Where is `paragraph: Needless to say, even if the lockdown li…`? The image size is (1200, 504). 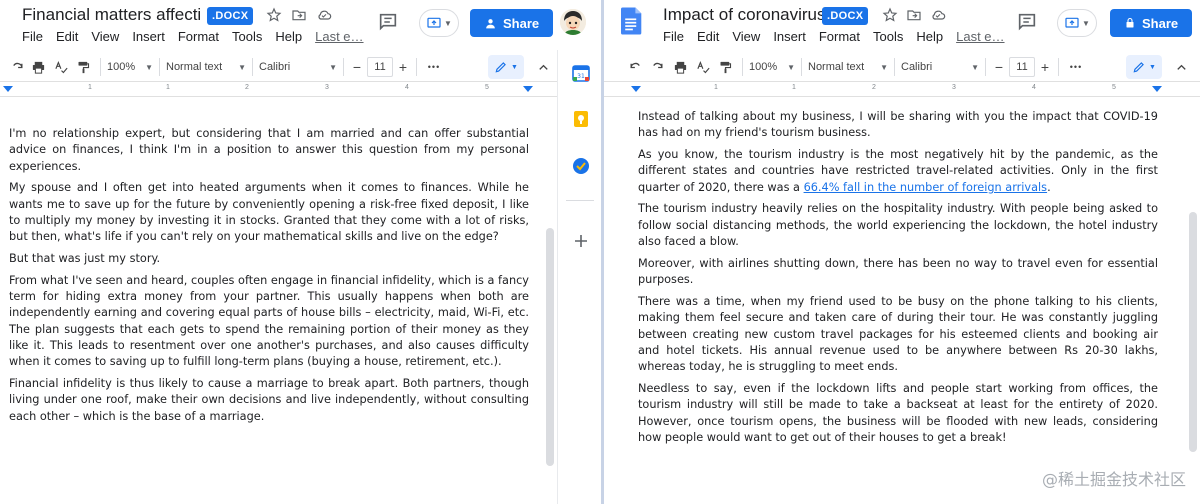
paragraph: Needless to say, even if the lockdown li… is located at coordinates (898, 412).